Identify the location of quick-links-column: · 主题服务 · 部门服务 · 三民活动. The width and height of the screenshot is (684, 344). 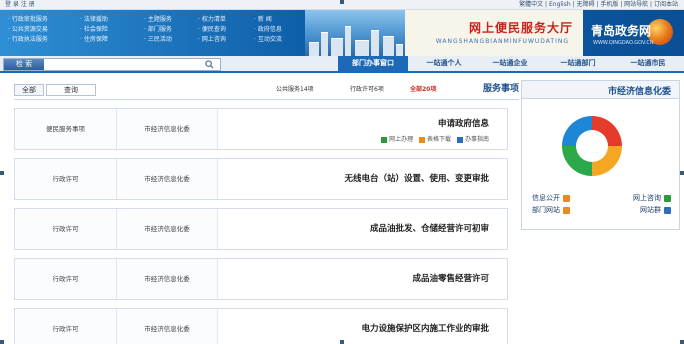
(158, 30).